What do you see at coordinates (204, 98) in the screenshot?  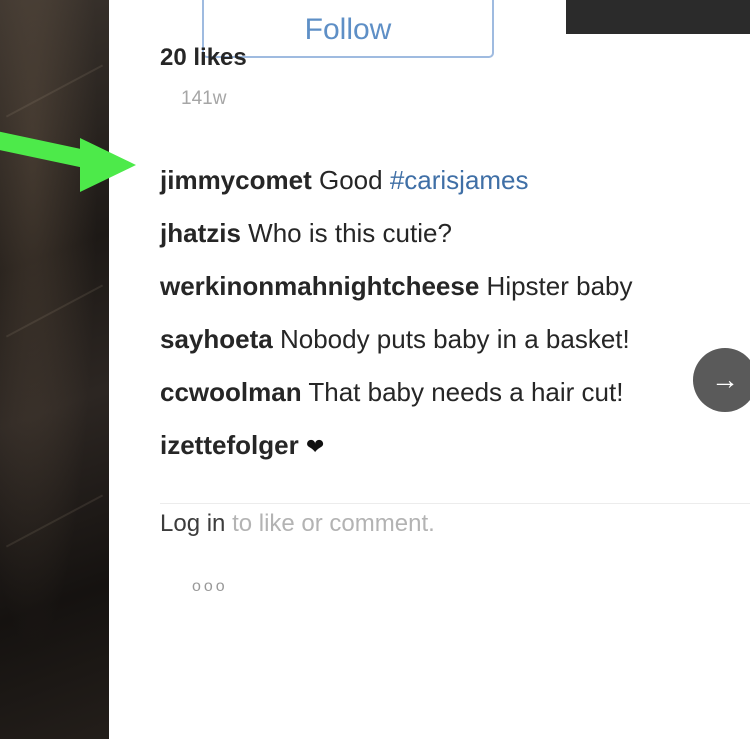 I see `post-age: 141w` at bounding box center [204, 98].